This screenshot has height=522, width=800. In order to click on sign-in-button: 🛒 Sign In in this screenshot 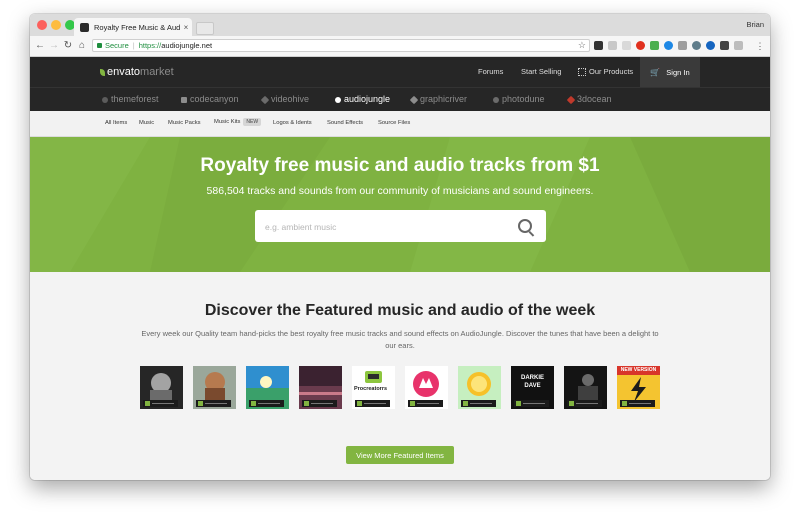, I will do `click(670, 72)`.